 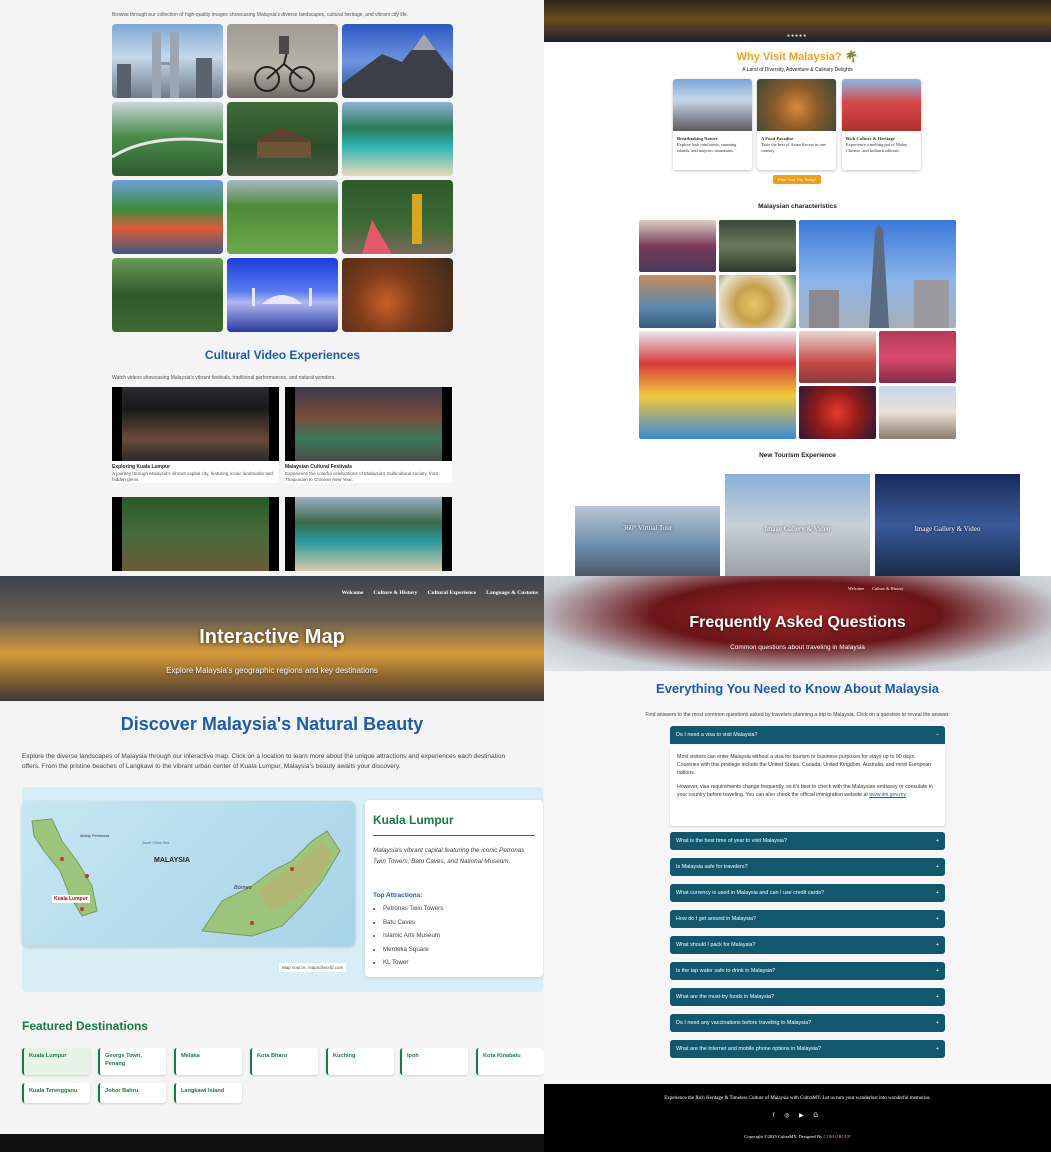 I want to click on card-label: 360° Virtual Tour, so click(x=647, y=528).